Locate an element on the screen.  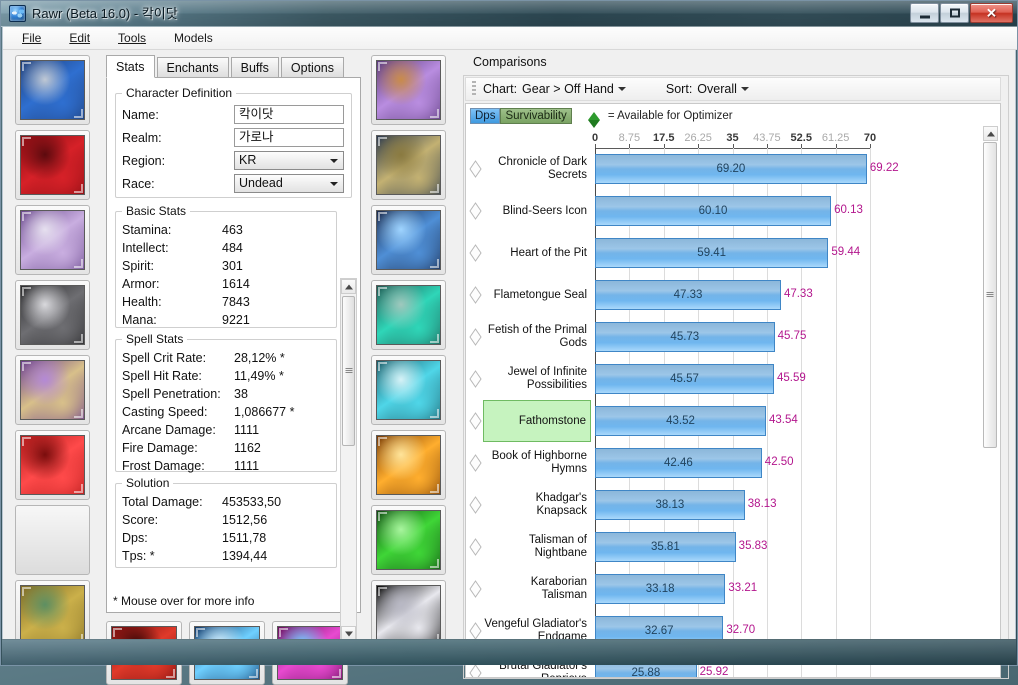
slot-waist is located at coordinates (408, 165).